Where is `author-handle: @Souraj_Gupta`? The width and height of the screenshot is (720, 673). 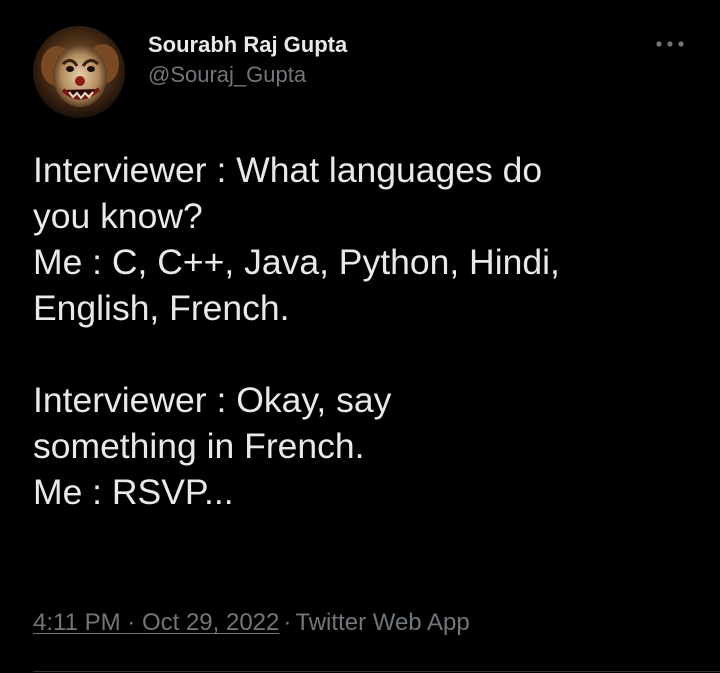
author-handle: @Souraj_Gupta is located at coordinates (247, 75).